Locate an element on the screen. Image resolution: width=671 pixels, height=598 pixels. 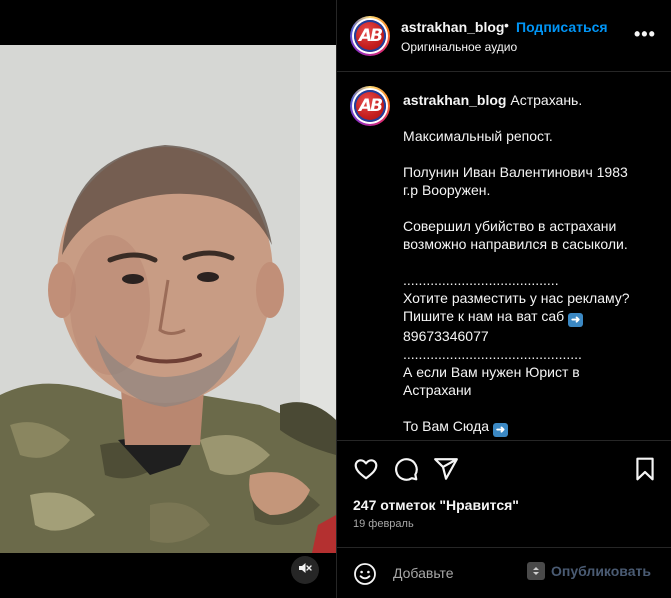
likes-count: 247 отметок "Нравится" is located at coordinates (436, 505).